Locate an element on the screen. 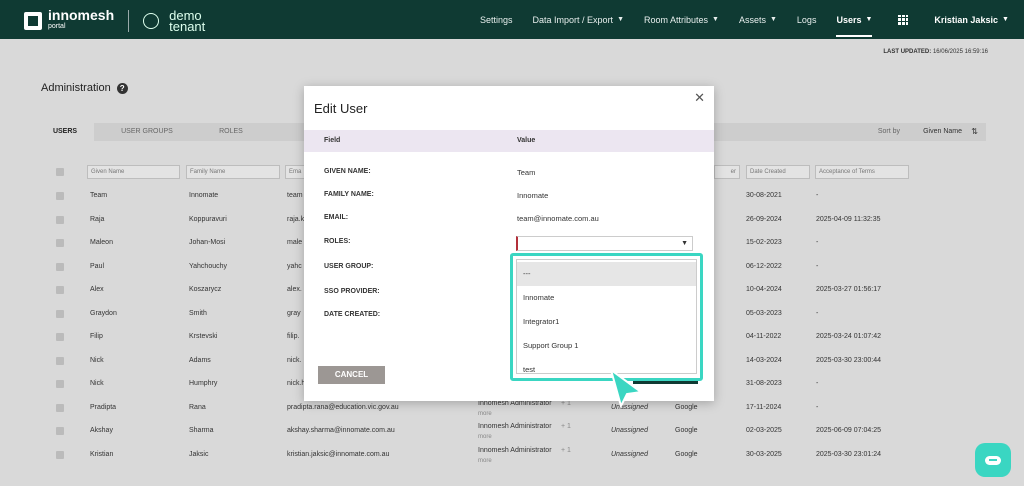 The height and width of the screenshot is (486, 1024). cell-terms: 2025-04-09 11:32:35 is located at coordinates (848, 219).